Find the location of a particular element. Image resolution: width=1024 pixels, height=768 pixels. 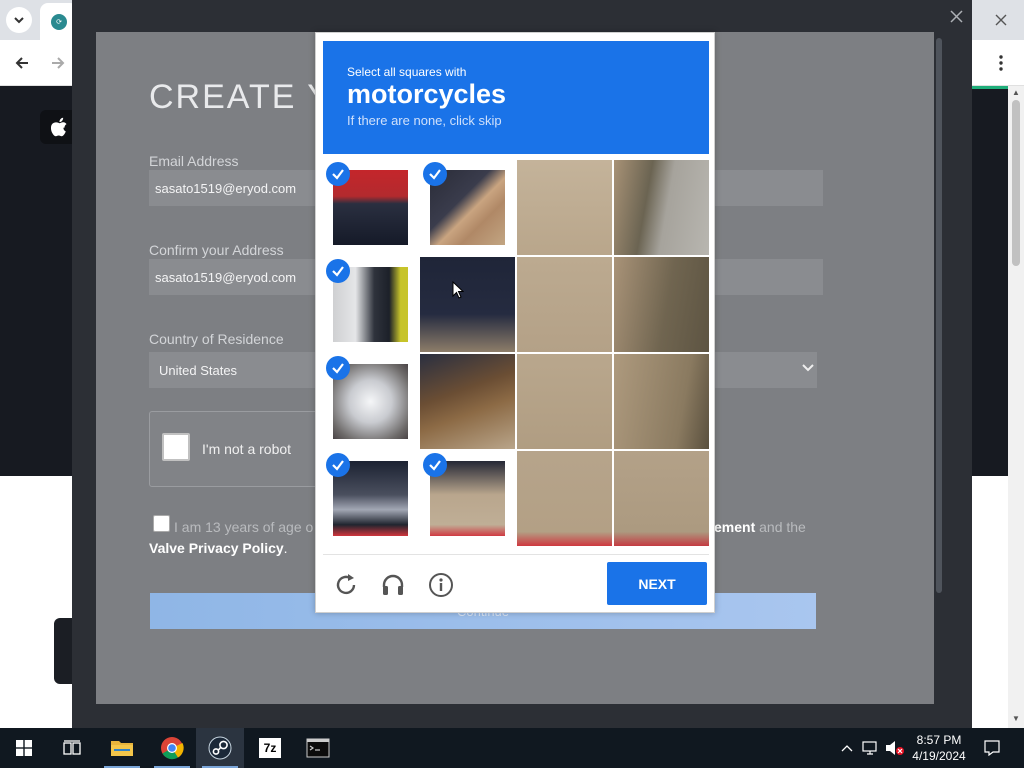

next-button: NEXT is located at coordinates (657, 583).